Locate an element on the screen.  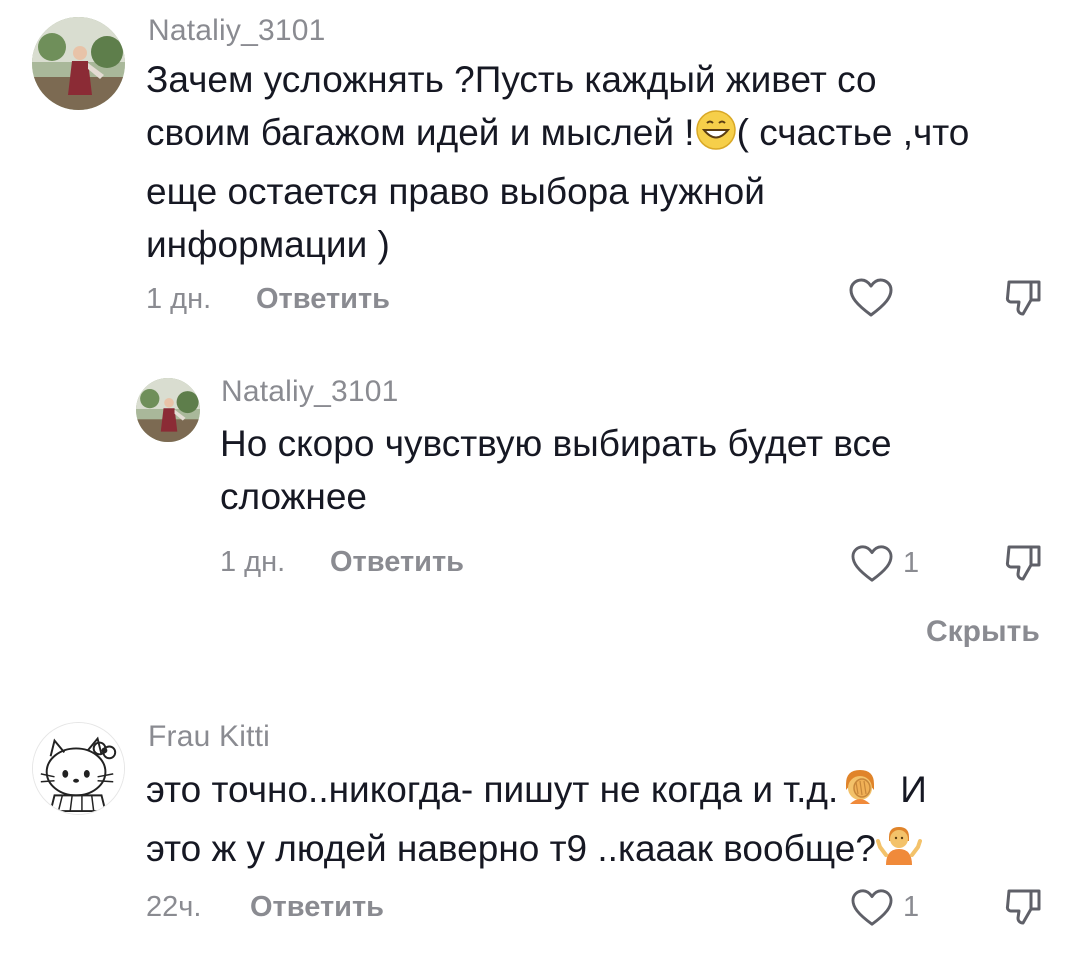
text-segment: это ж у людей наверно т9 ..кааак вообще? is located at coordinates (511, 848).